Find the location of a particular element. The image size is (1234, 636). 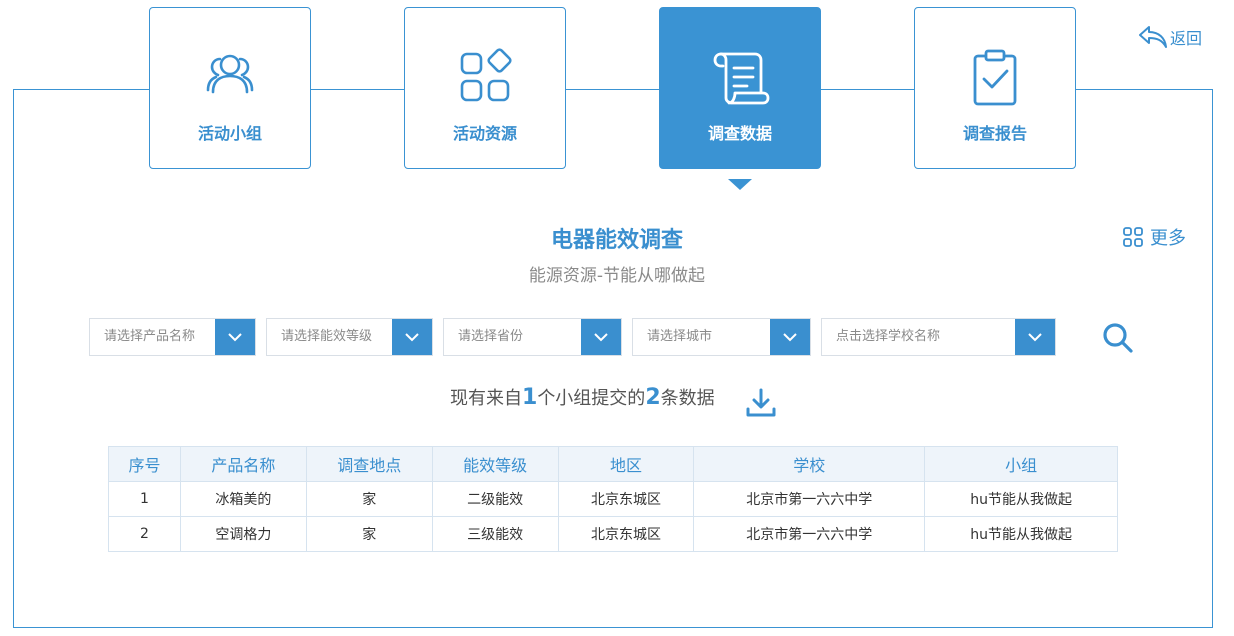

province-select: 请选择省份 is located at coordinates (532, 337).